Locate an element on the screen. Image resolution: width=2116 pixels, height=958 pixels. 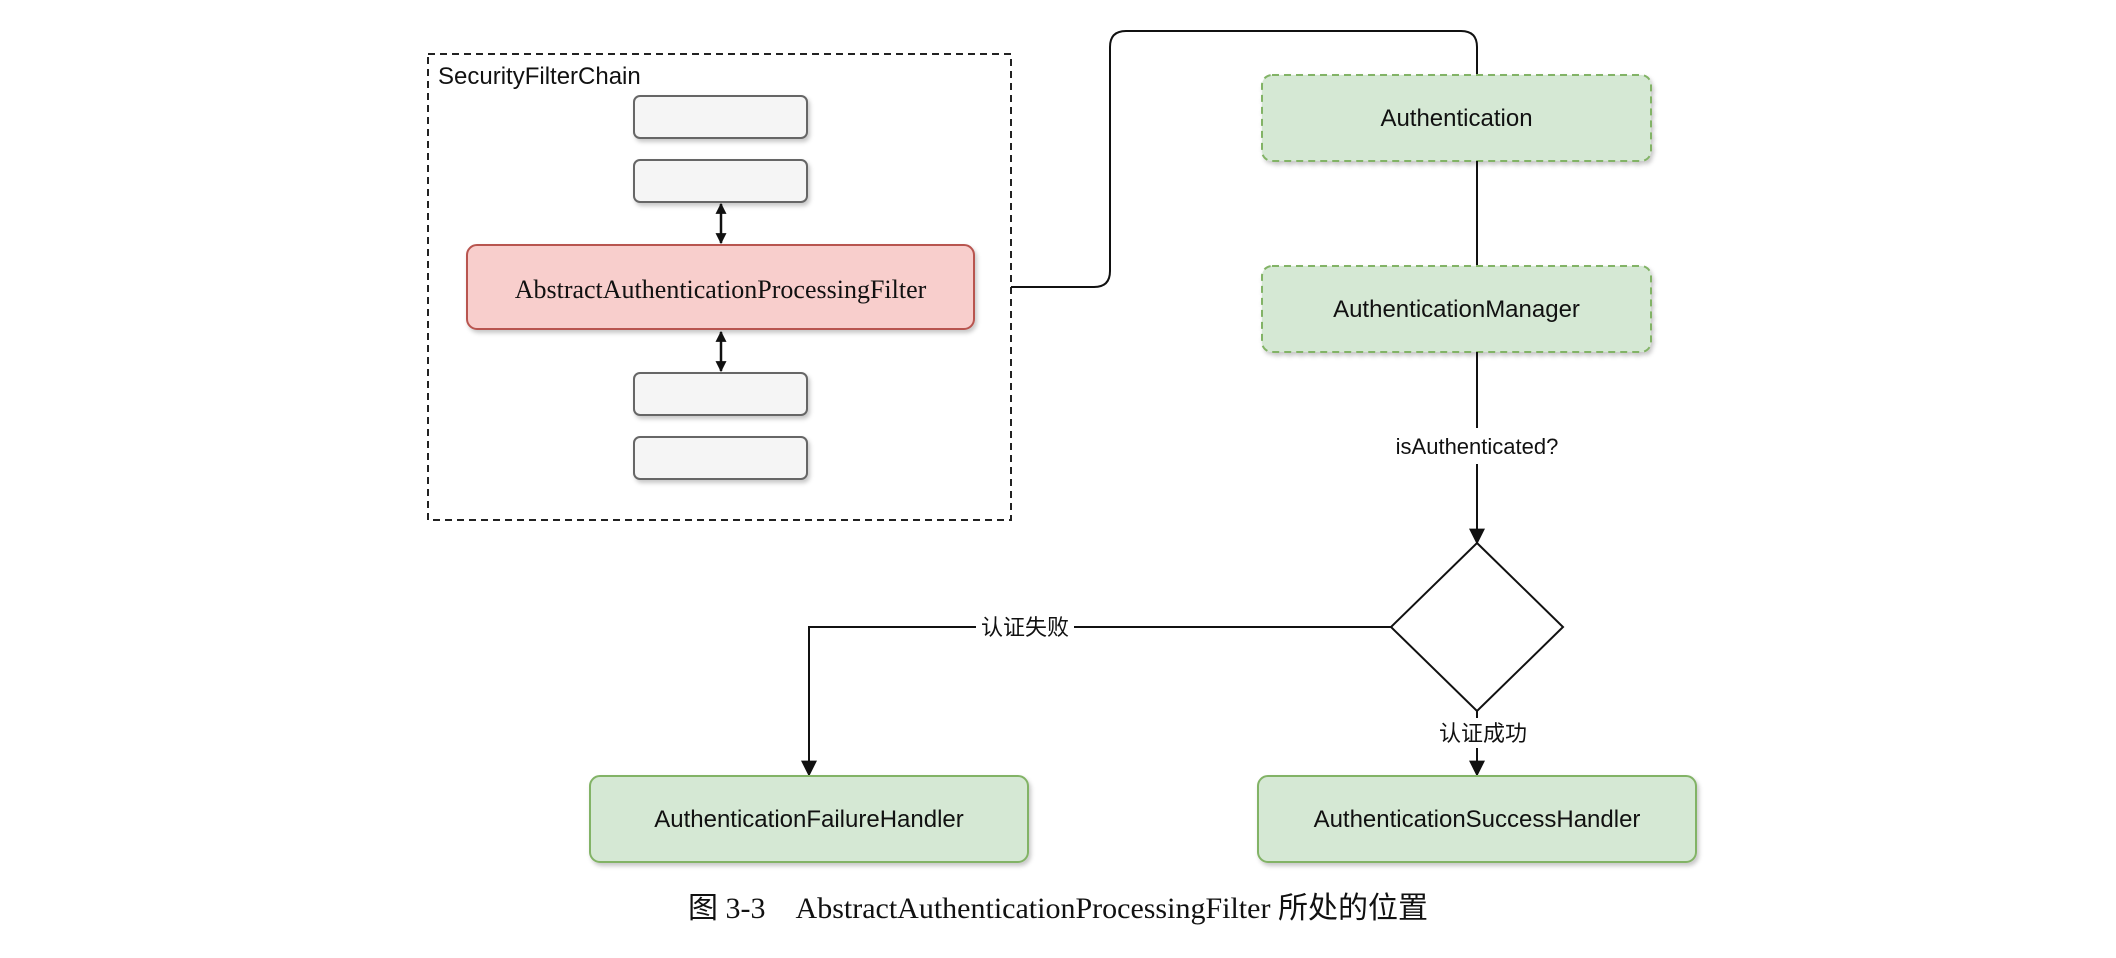
failure-label: 认证失败 is located at coordinates (1025, 627).